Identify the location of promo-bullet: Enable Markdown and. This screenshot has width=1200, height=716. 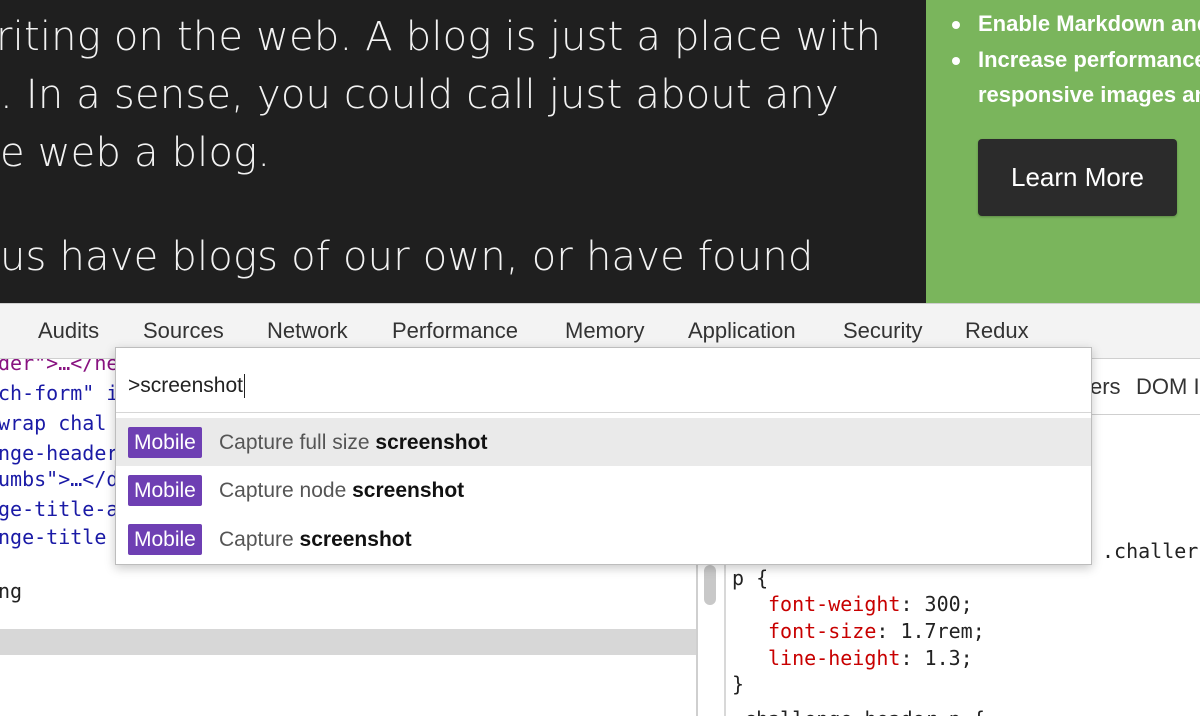
(1076, 24).